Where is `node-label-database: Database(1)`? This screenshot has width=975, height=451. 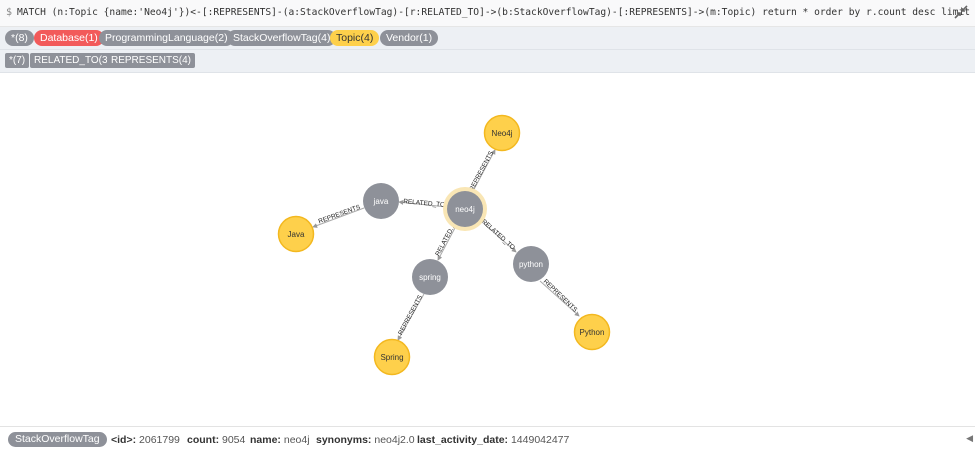 node-label-database: Database(1) is located at coordinates (69, 38).